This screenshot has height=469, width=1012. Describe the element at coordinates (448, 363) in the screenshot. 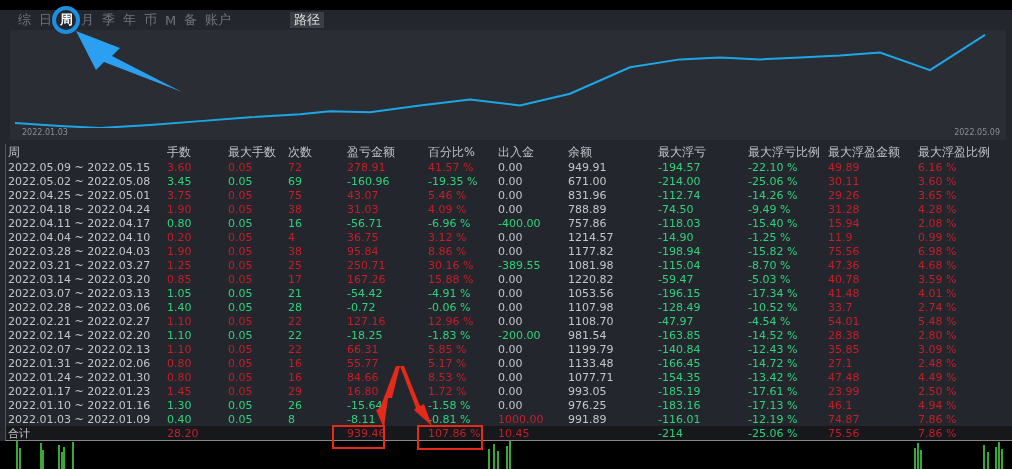

I see `table-cell-text: 5.17 %` at that location.